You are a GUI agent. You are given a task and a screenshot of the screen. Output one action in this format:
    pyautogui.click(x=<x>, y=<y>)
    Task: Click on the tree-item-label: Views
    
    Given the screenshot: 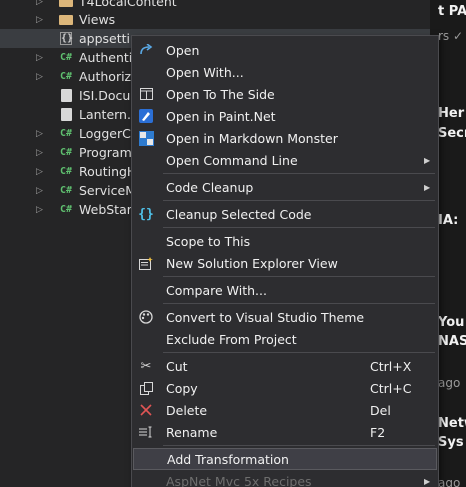 What is the action you would take?
    pyautogui.click(x=97, y=19)
    